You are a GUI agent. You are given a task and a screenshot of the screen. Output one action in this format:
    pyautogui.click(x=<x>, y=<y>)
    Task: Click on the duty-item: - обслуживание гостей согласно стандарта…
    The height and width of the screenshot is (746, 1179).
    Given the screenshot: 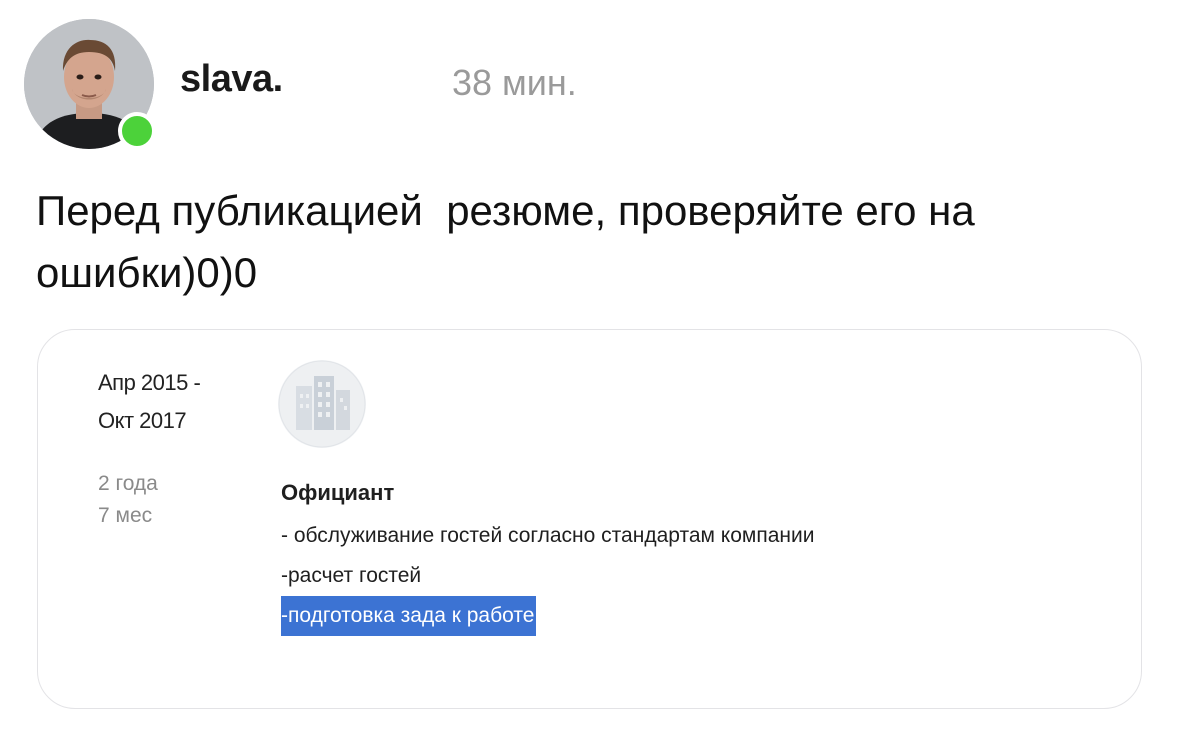 What is the action you would take?
    pyautogui.click(x=548, y=535)
    